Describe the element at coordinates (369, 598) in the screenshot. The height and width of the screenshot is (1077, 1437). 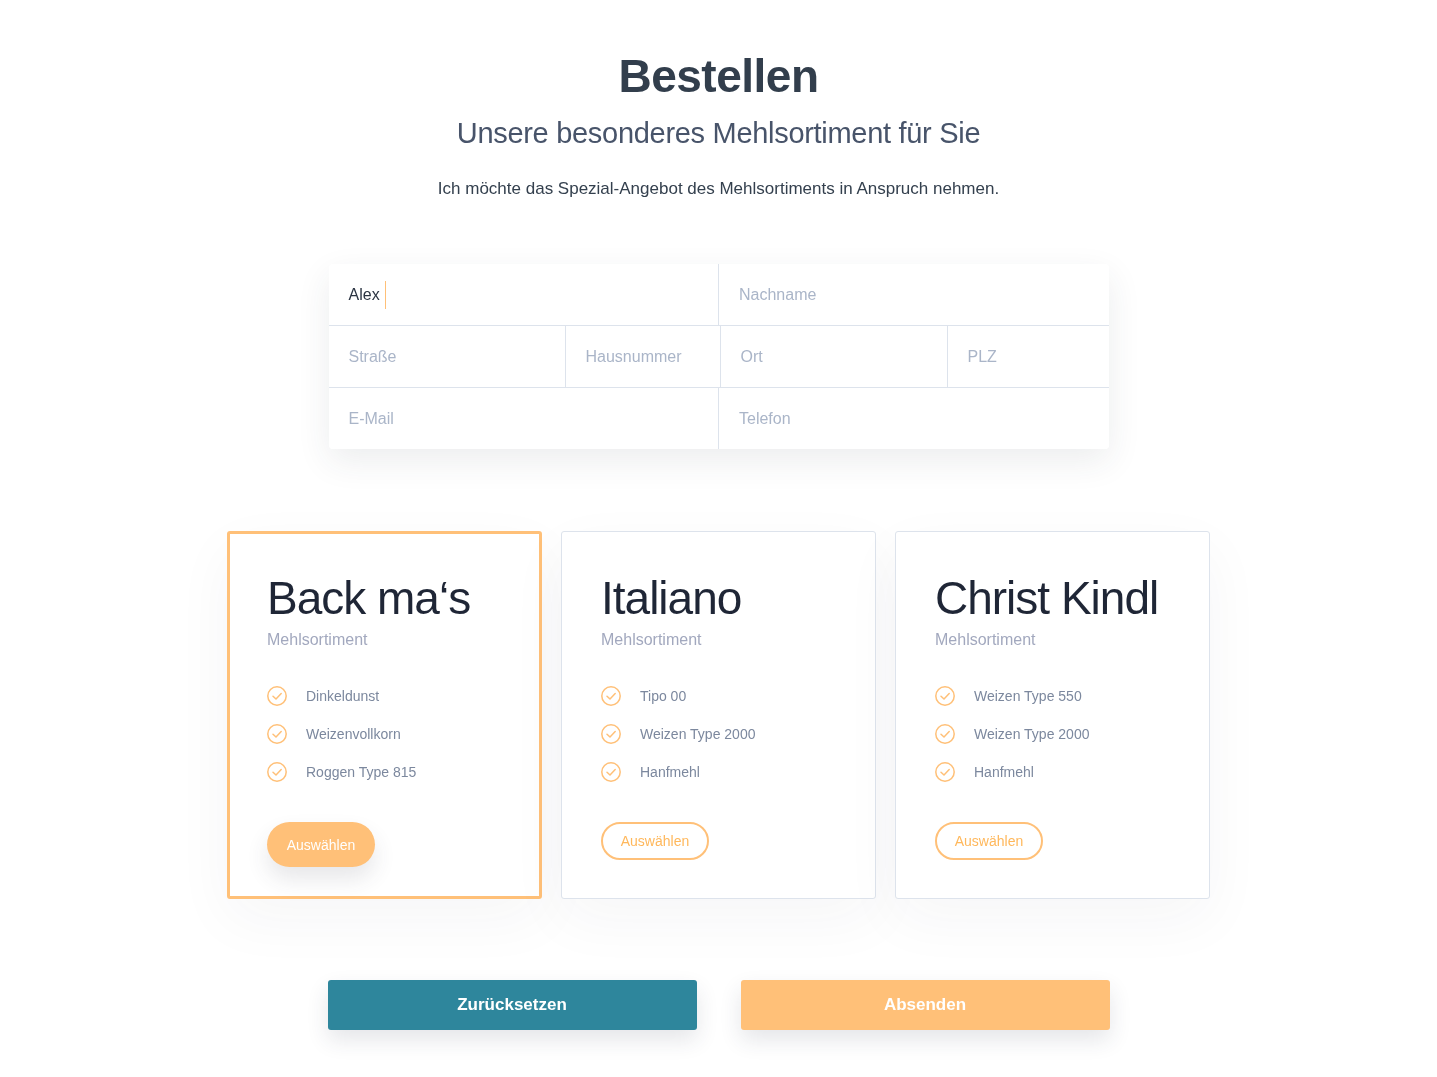
I see `offer-title: Back ma‘s` at that location.